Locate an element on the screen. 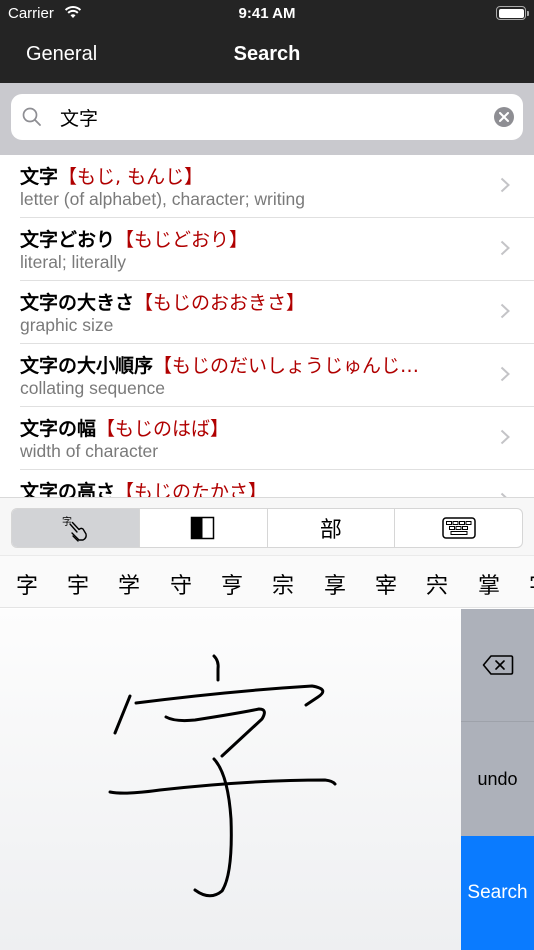 This screenshot has width=534, height=950. mode-radical-tab: 部 is located at coordinates (330, 528).